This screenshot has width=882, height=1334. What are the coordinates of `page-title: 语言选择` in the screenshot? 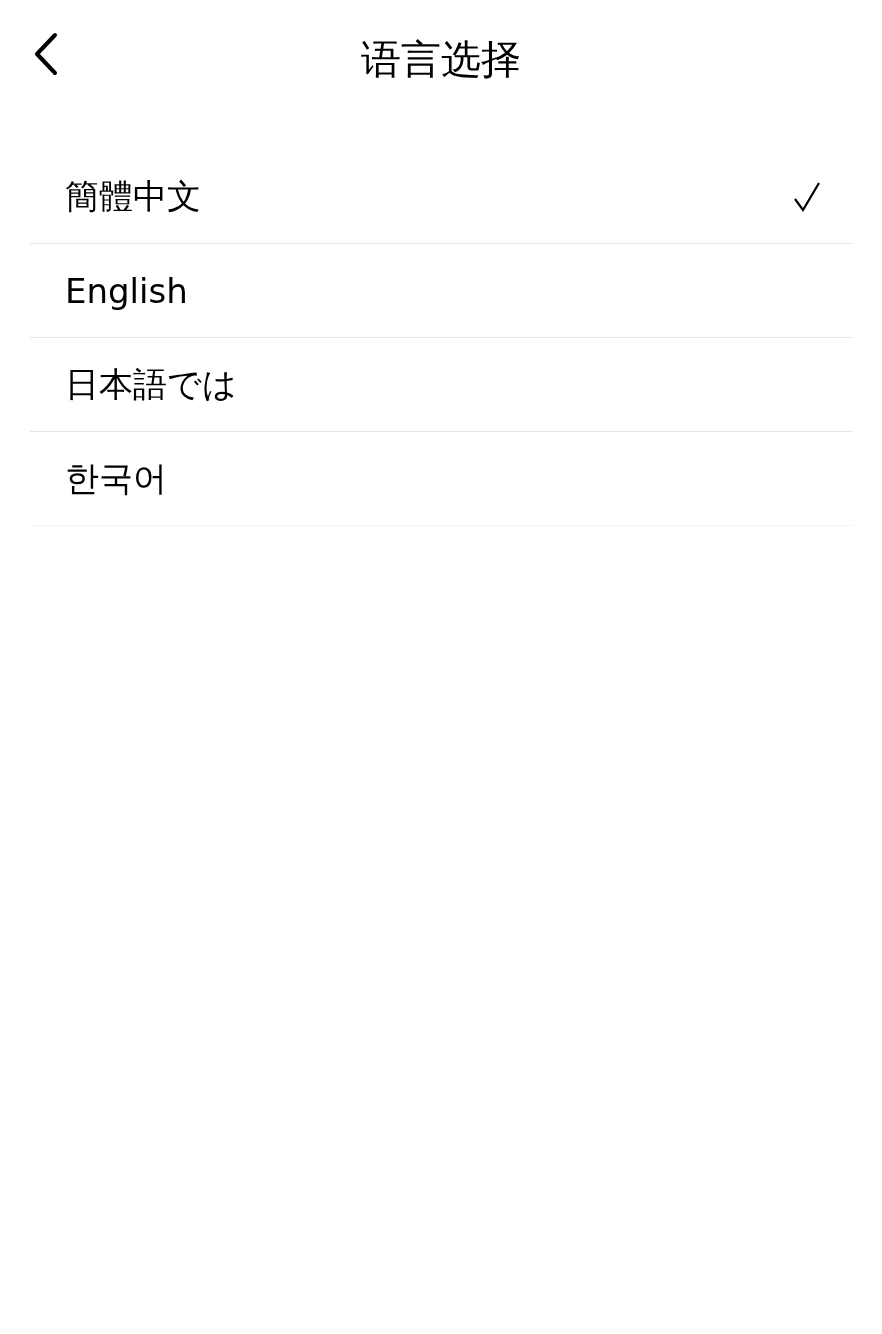 It's located at (441, 59).